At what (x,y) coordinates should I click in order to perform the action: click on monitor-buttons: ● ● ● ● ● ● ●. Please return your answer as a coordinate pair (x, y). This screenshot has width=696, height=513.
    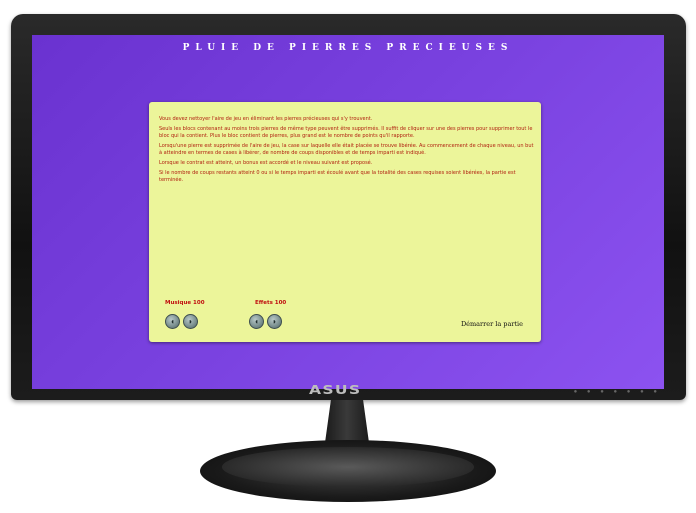
    Looking at the image, I should click on (617, 392).